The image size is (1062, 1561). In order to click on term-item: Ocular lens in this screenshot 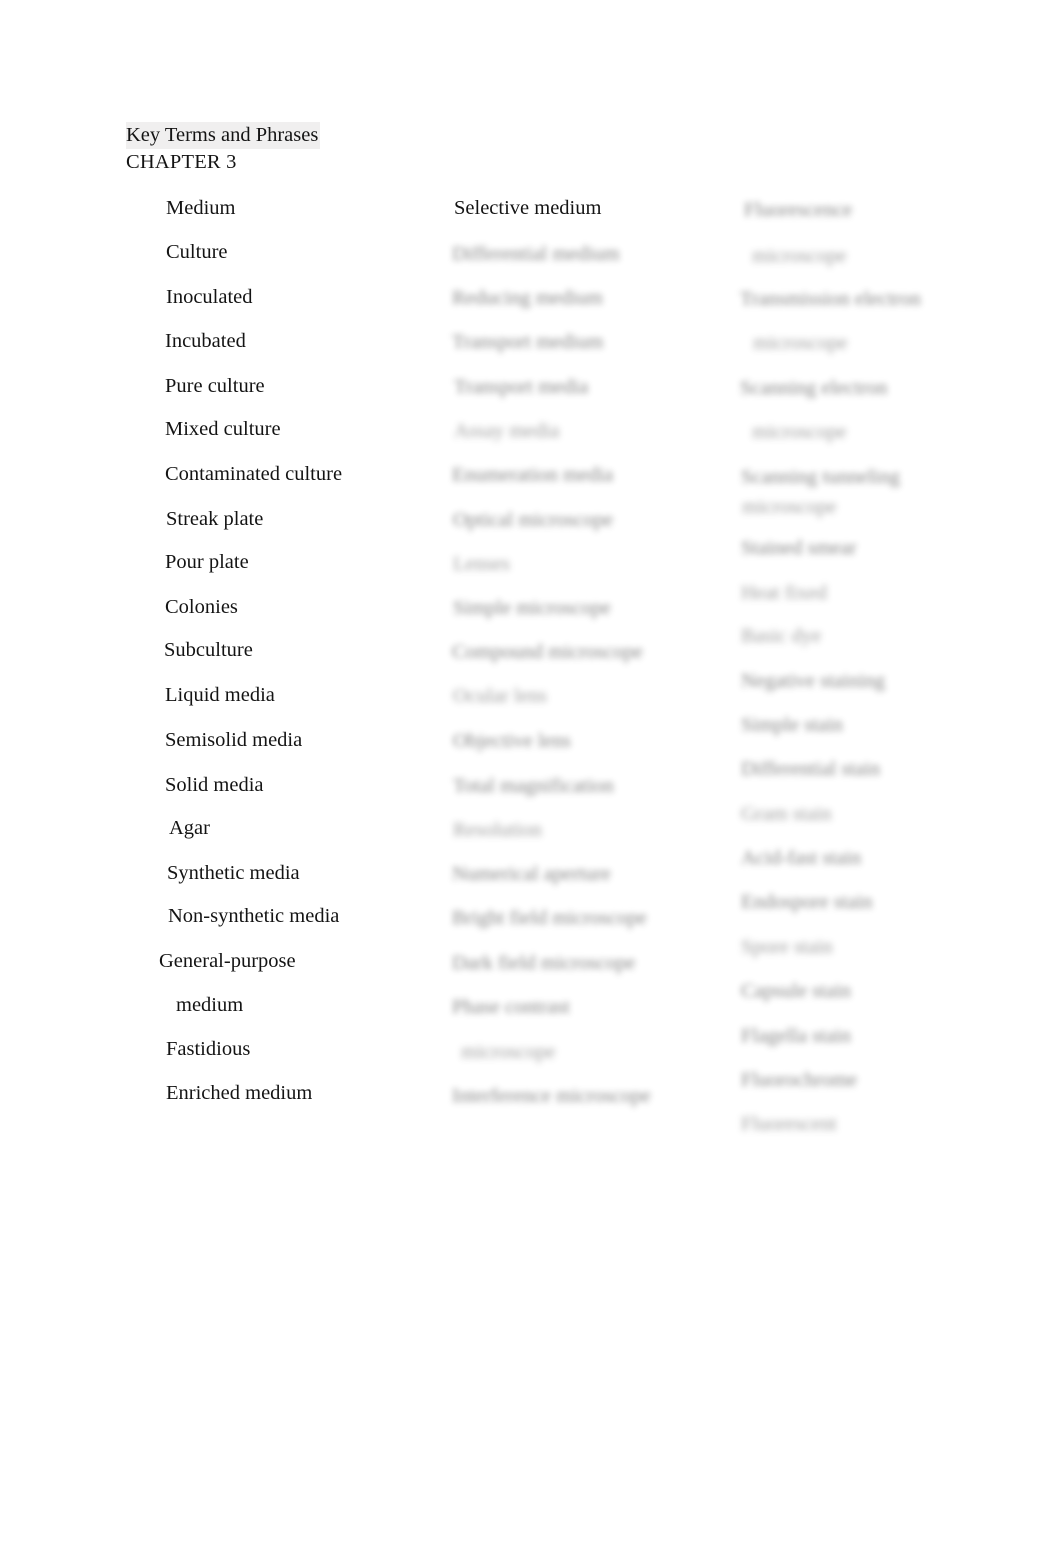, I will do `click(500, 696)`.